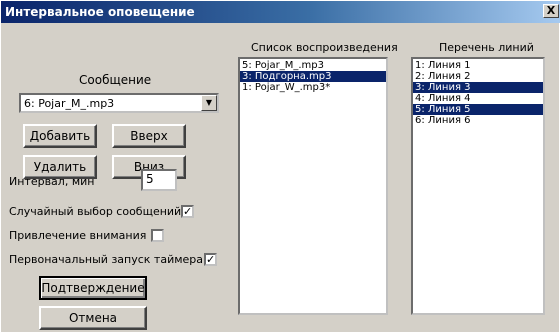 The image size is (560, 333). I want to click on playlist-item: 5: Pojar_M_.mp3, so click(313, 65).